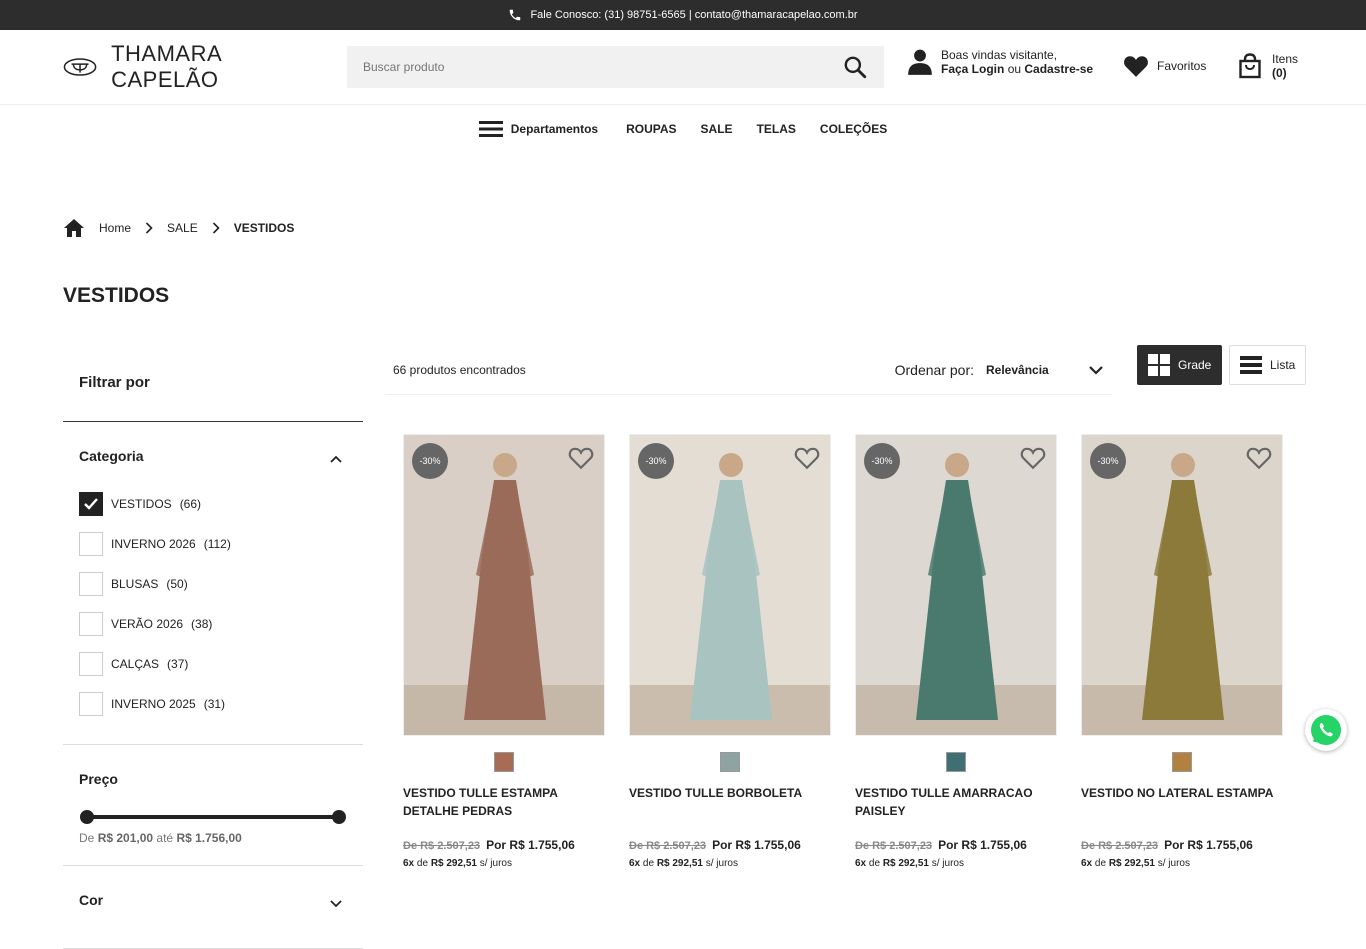 The width and height of the screenshot is (1366, 949). I want to click on departments-menu: Departamentos, so click(538, 129).